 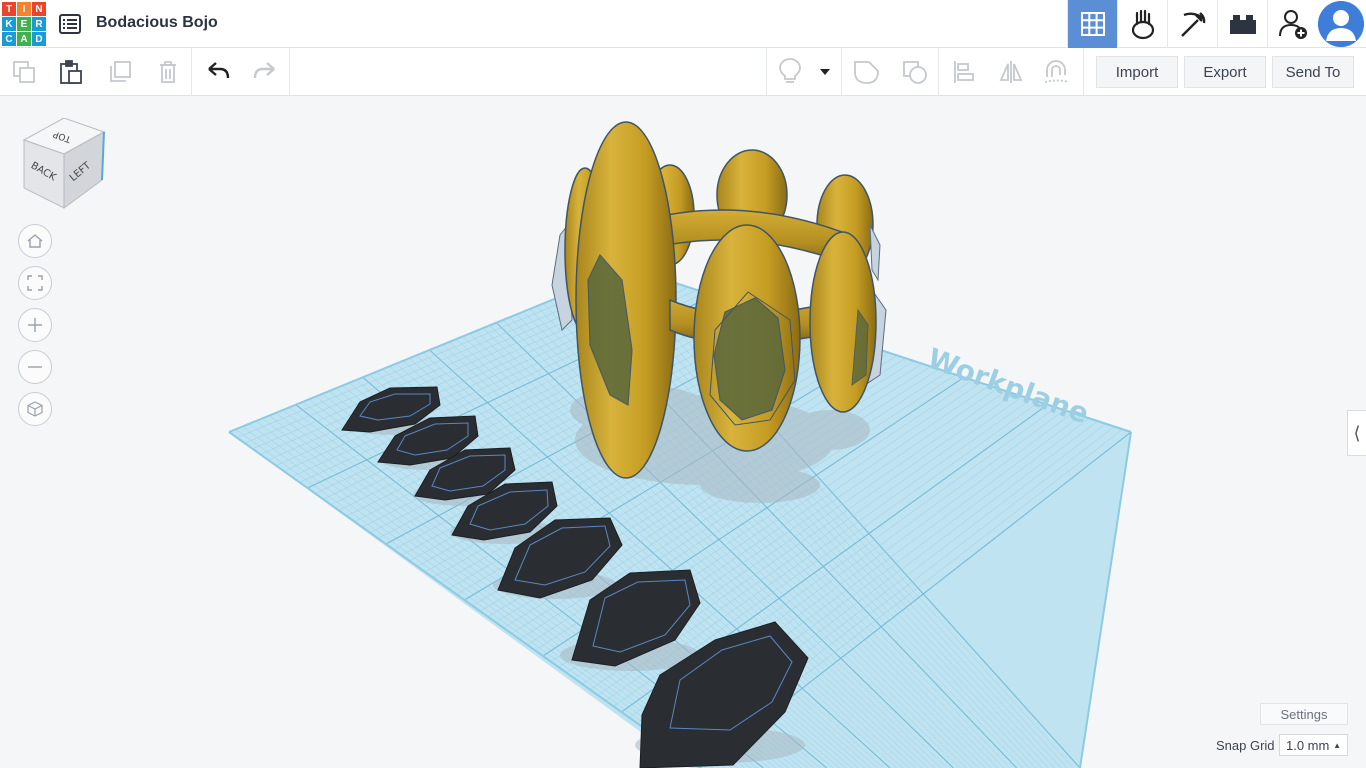 I want to click on lightbulb-icon, so click(x=790, y=70).